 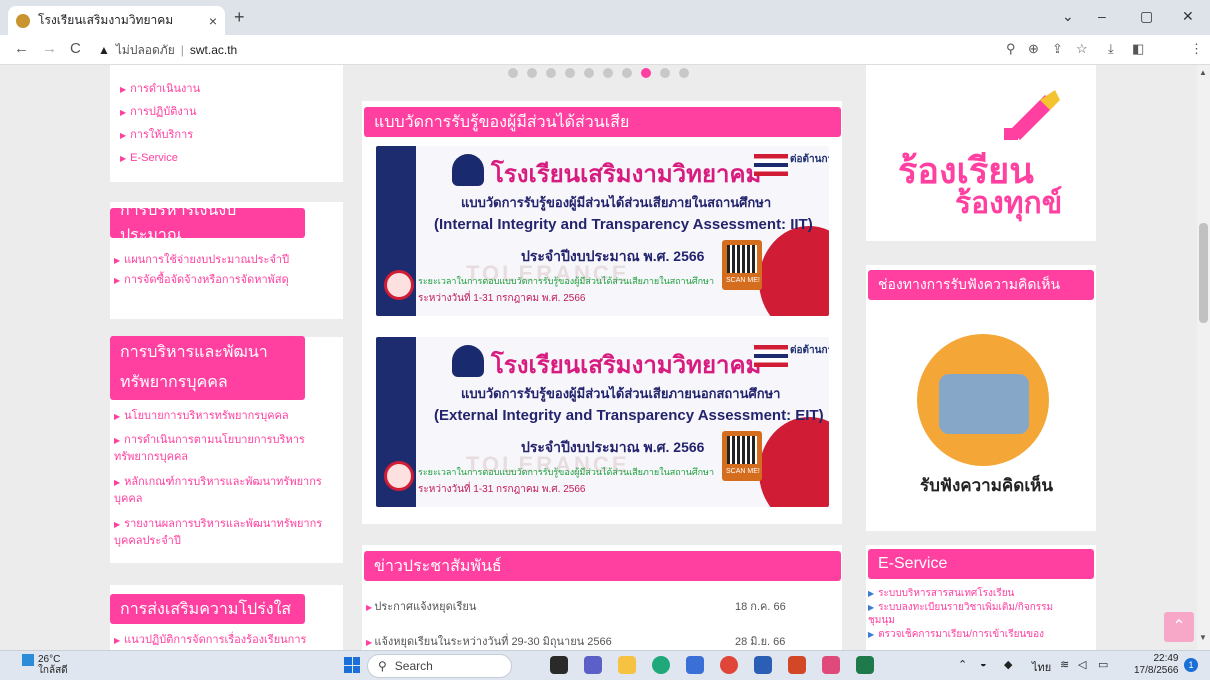 What do you see at coordinates (201, 260) in the screenshot?
I see `link-budget-plan: ▶ แผนการใช้จ่ายงบประมาณประจำปี` at bounding box center [201, 260].